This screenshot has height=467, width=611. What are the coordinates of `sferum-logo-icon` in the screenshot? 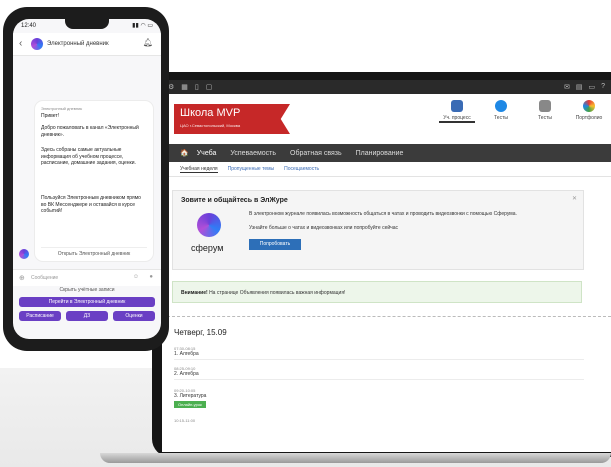 It's located at (209, 225).